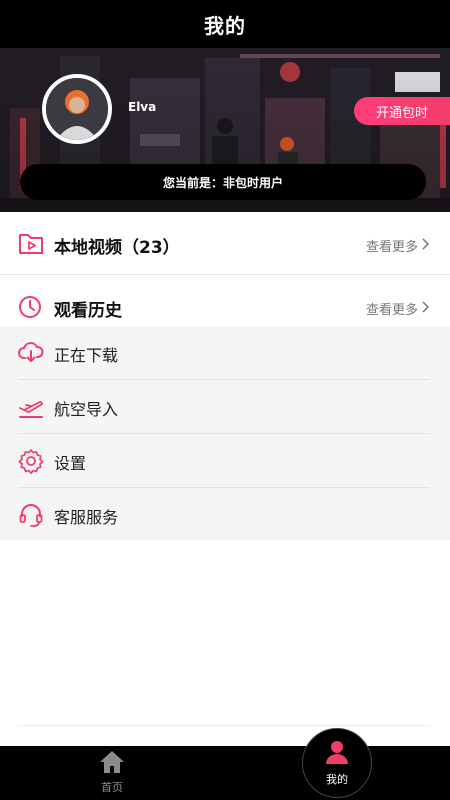 This screenshot has width=450, height=800. I want to click on watch-history-more: 查看更多, so click(398, 308).